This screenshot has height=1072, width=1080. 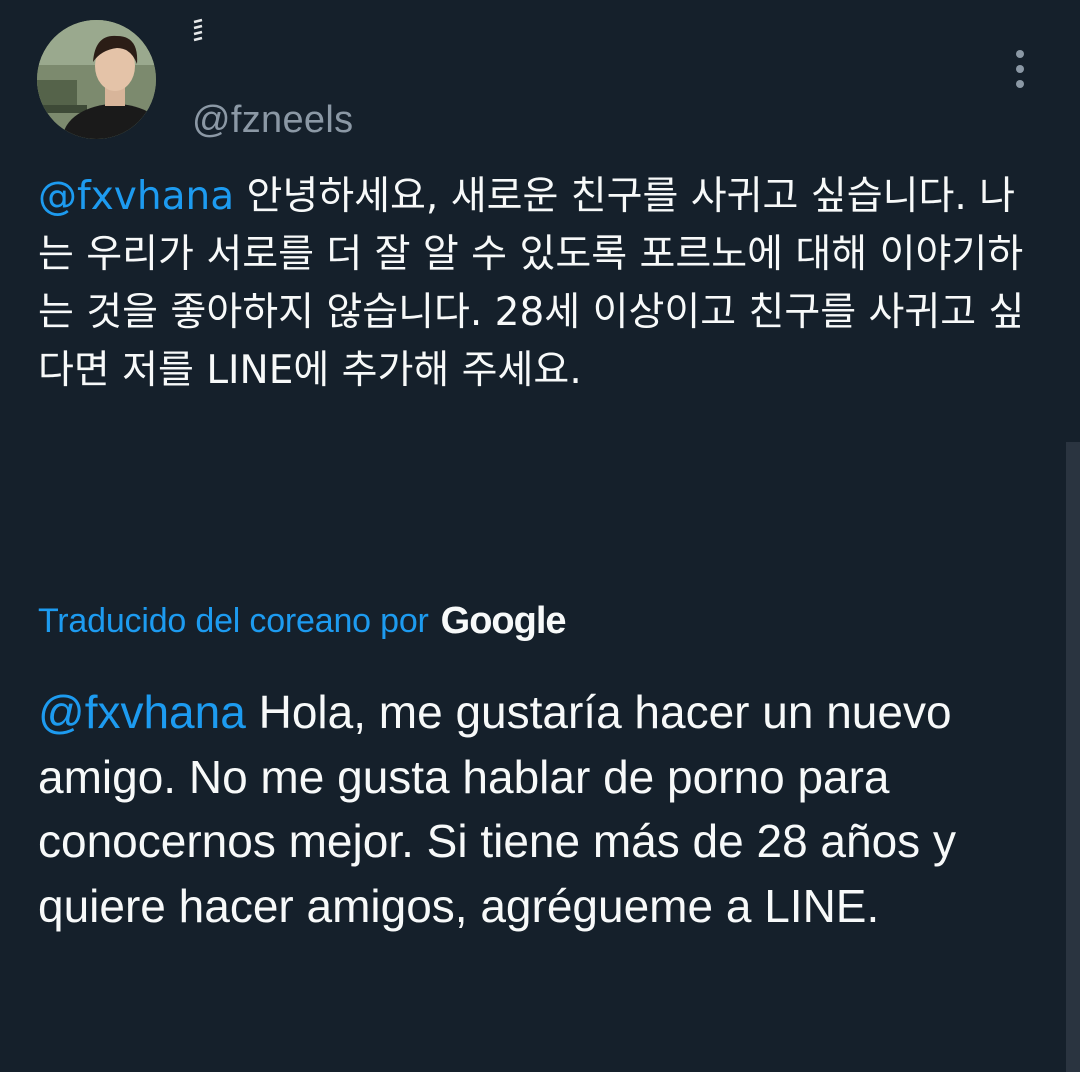 I want to click on display-name-glyph-icon, so click(x=198, y=30).